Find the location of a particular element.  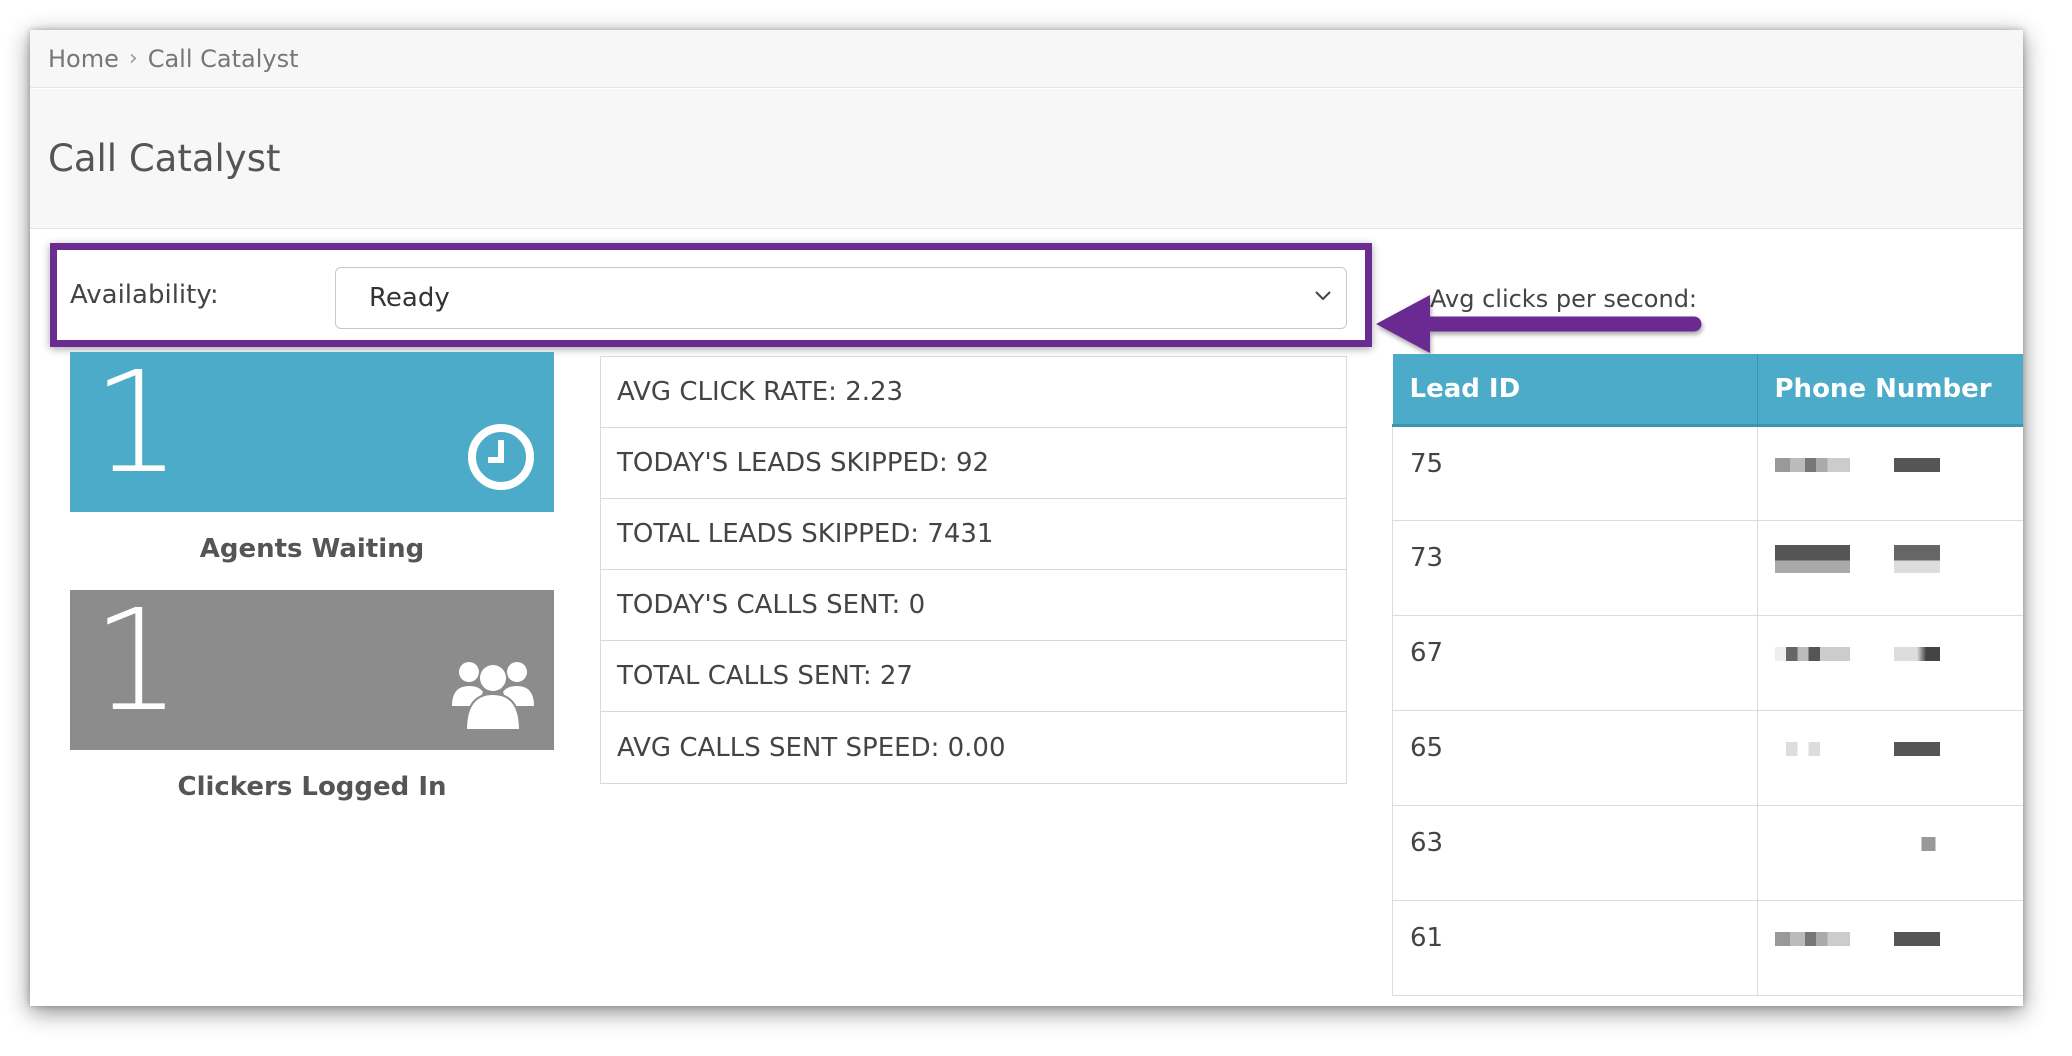

stat-avg-click-rate: AVG CLICK RATE: 2.23 is located at coordinates (973, 392).